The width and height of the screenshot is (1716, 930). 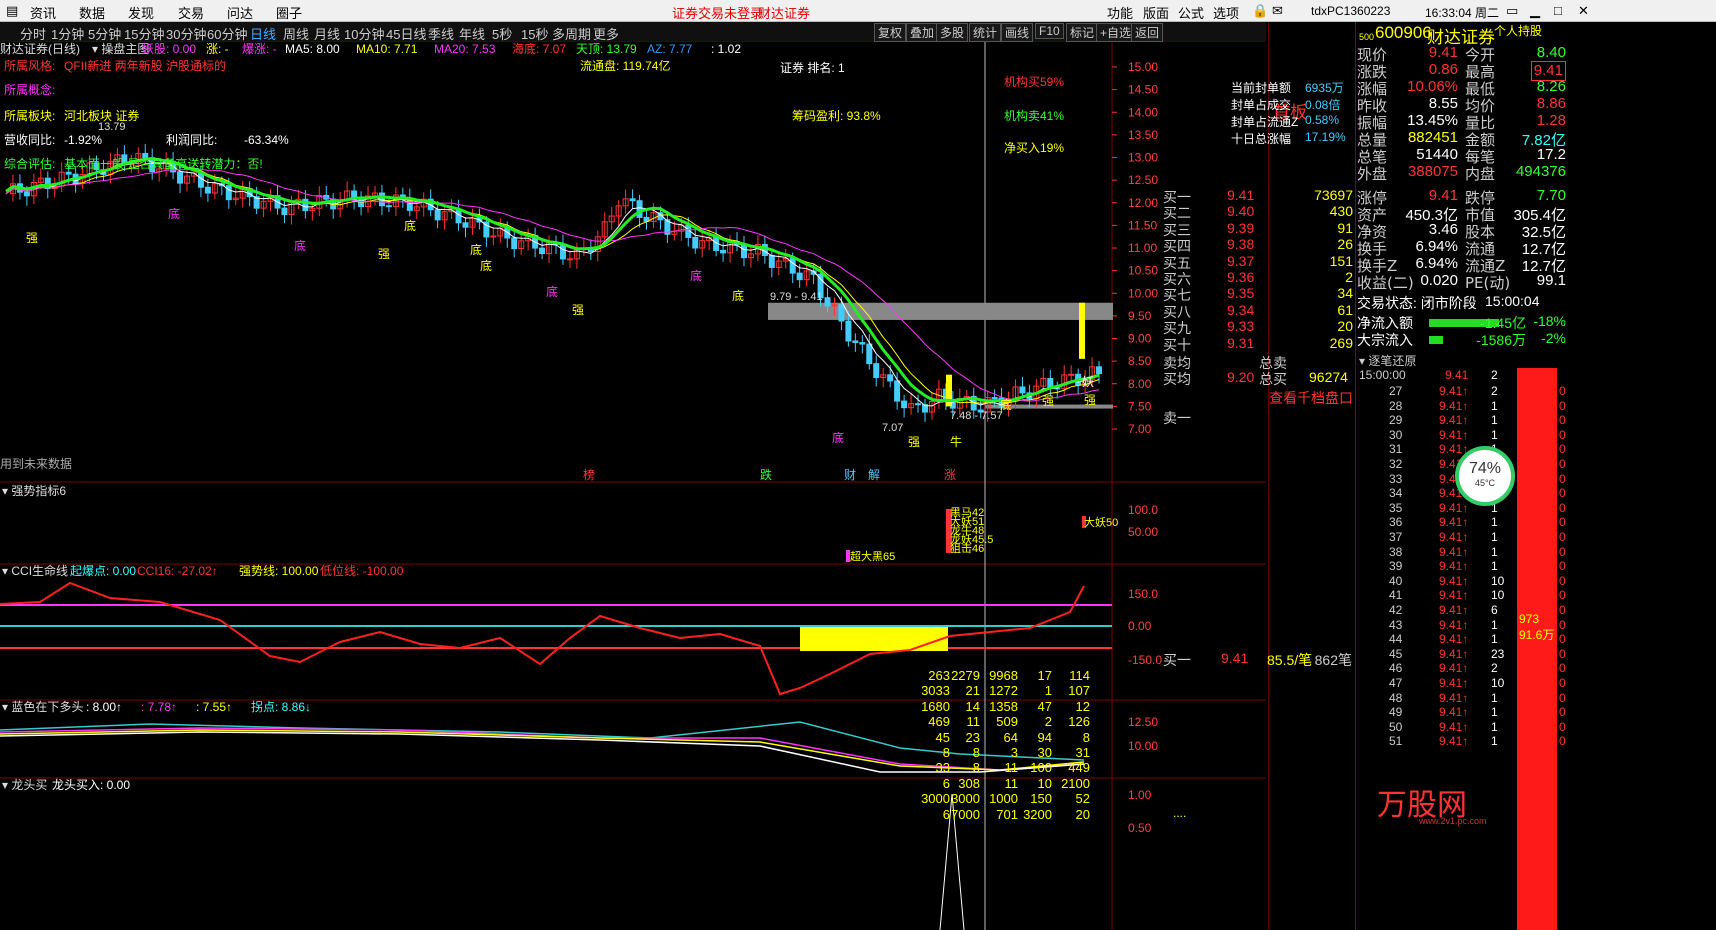 I want to click on menu-function: 功能, so click(x=1120, y=12).